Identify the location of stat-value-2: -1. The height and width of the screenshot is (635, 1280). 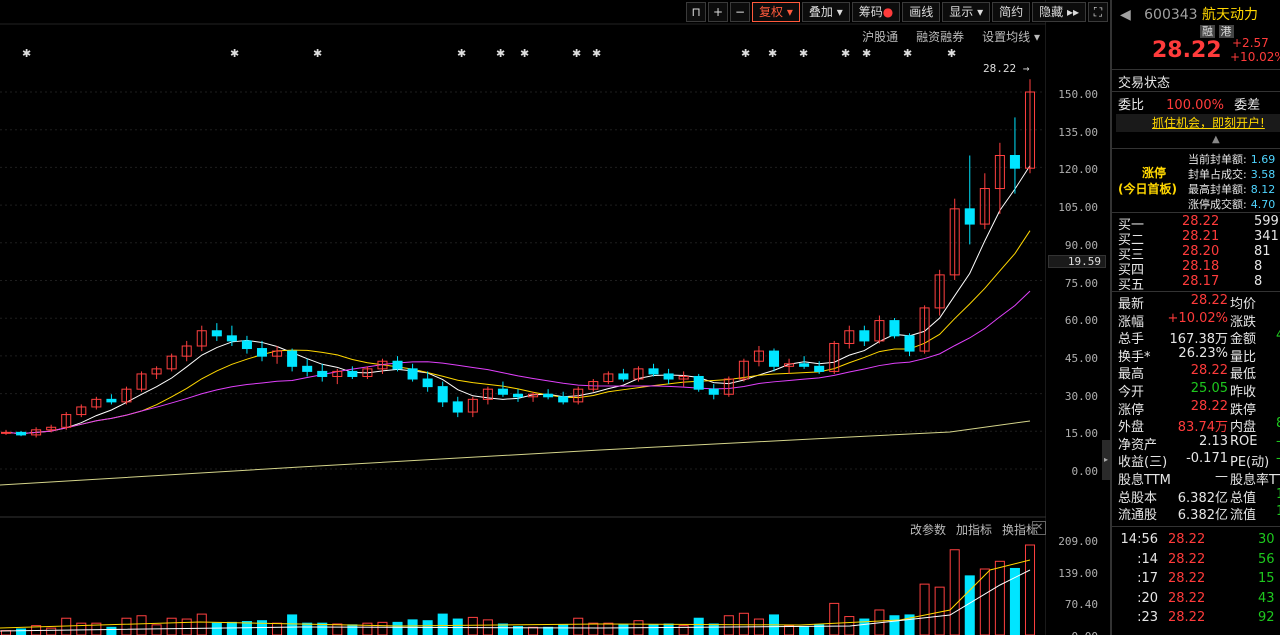
(1278, 458).